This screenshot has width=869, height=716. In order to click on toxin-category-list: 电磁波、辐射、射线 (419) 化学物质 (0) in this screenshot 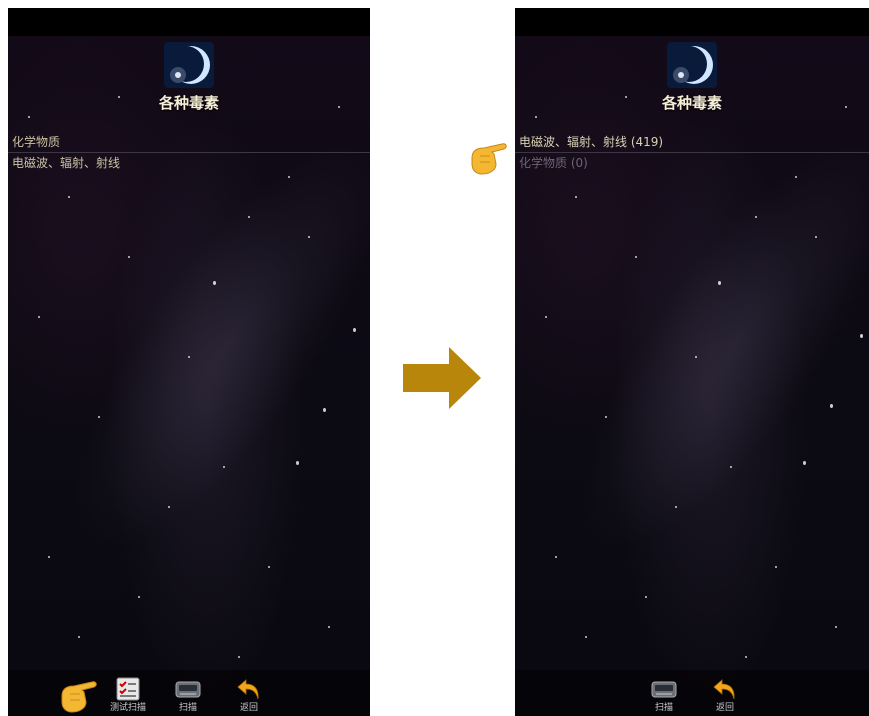, I will do `click(692, 152)`.